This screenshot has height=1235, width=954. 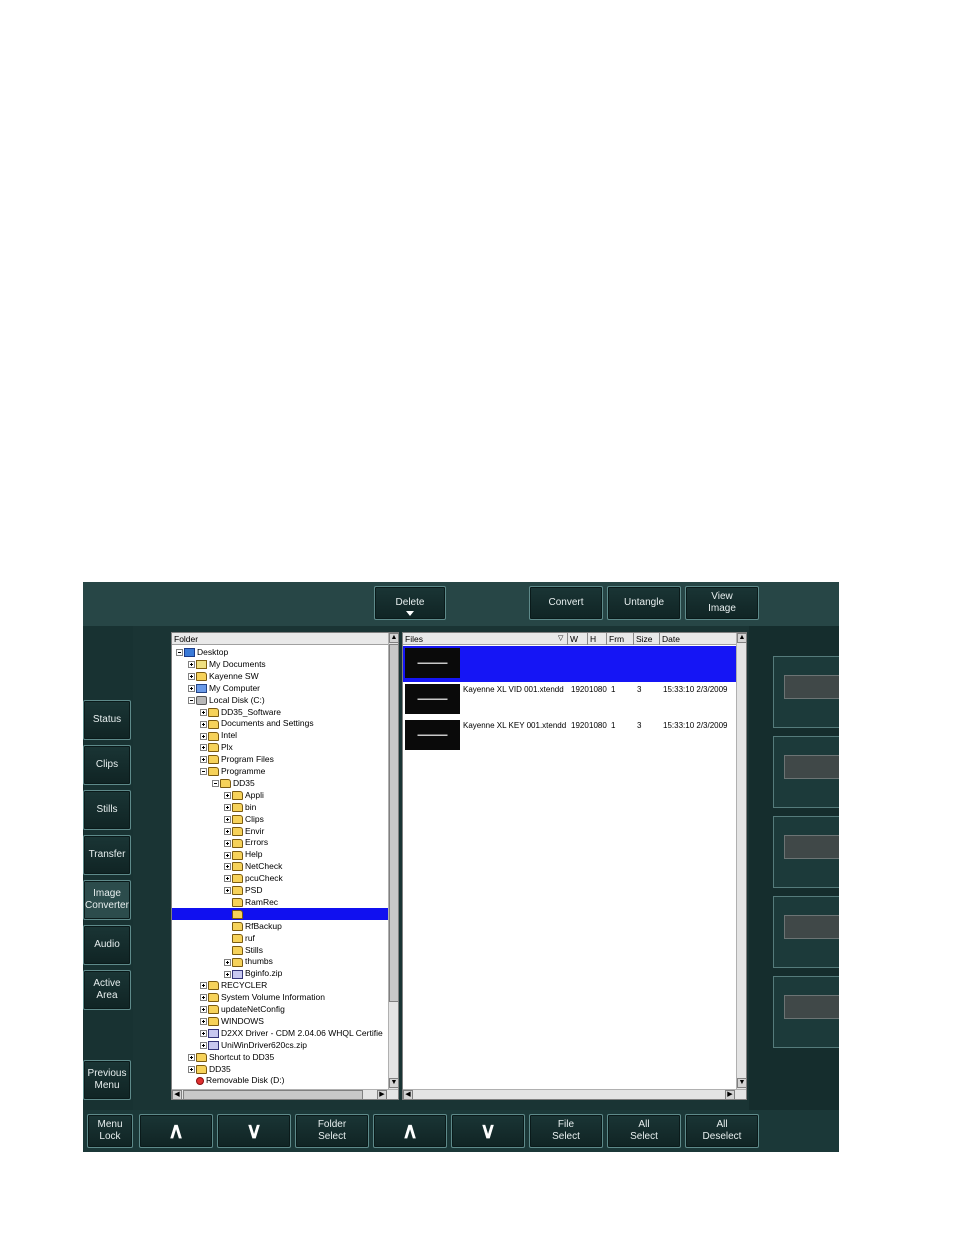 I want to click on folder-tree-item: bin, so click(x=280, y=807).